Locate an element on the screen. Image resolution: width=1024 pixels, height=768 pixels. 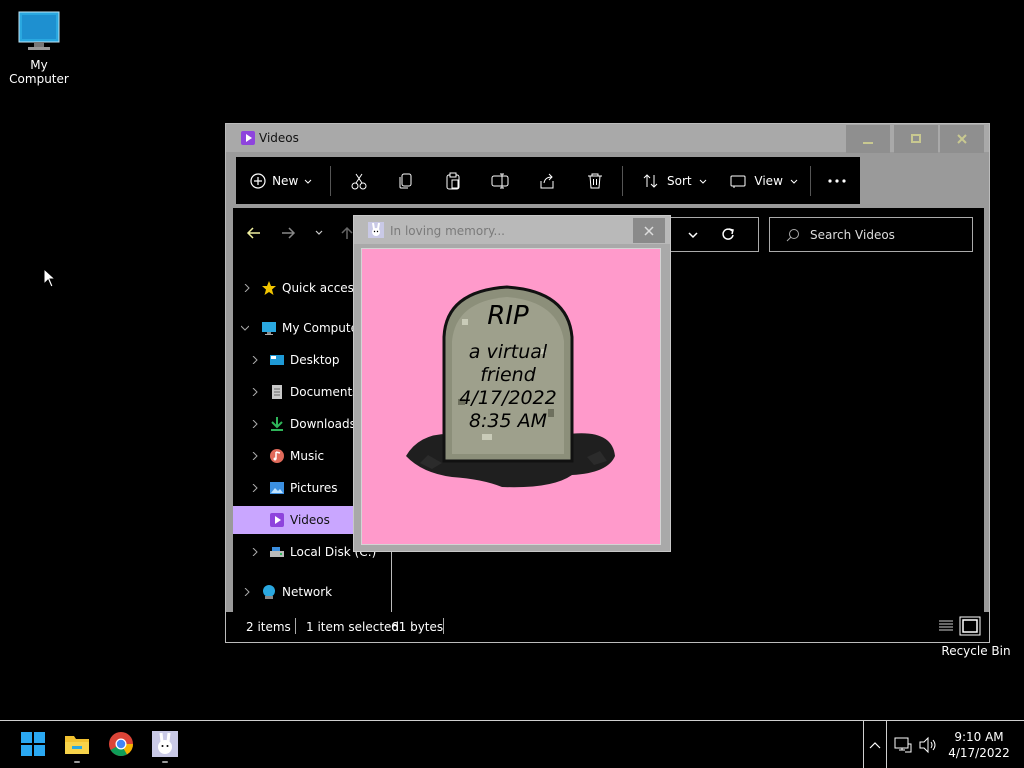
tombstone-line-rip: RIP is located at coordinates (508, 316).